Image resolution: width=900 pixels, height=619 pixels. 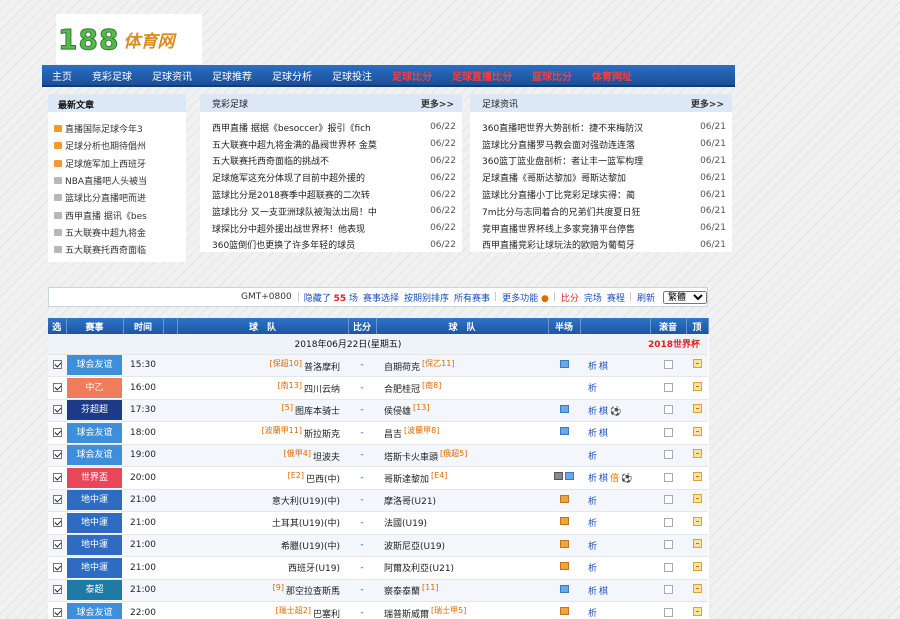 I want to click on analysis-link: 倍, so click(x=614, y=479).